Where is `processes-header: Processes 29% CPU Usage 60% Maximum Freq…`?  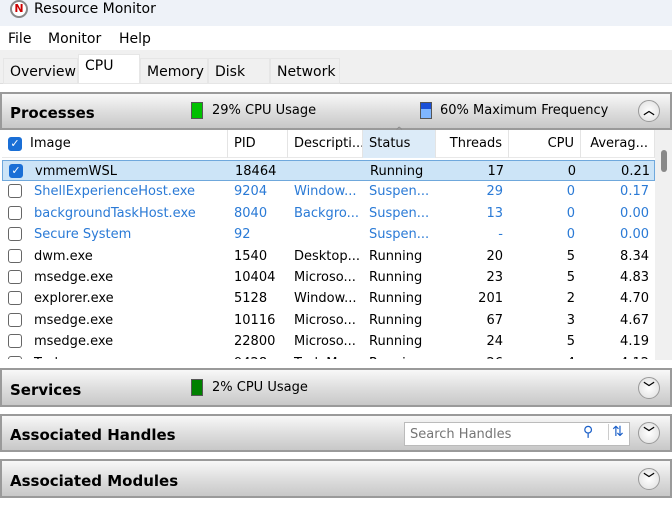 processes-header: Processes 29% CPU Usage 60% Maximum Freq… is located at coordinates (336, 111).